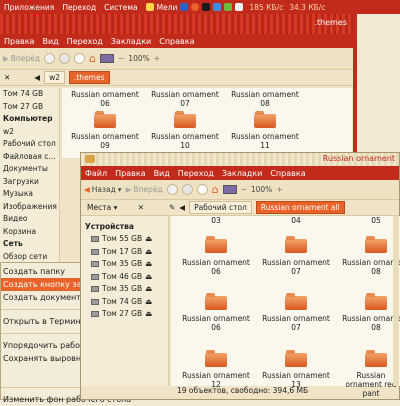 This screenshot has height=406, width=400. I want to click on file-label: Russian ornament red pant, so click(370, 384).